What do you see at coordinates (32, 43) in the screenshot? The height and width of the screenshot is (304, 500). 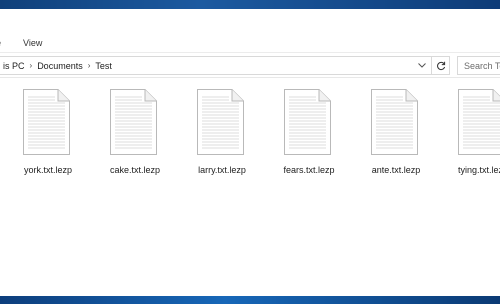 I see `ribbon-tab-view: View` at bounding box center [32, 43].